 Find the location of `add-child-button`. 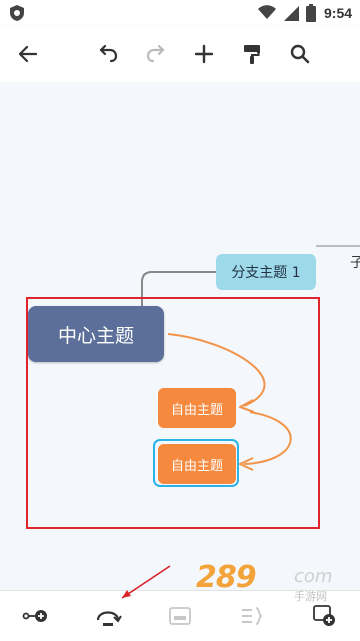

add-child-button is located at coordinates (36, 616).